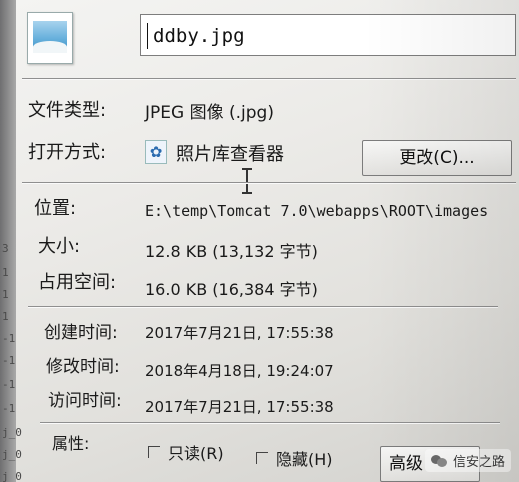 Image resolution: width=519 pixels, height=482 pixels. I want to click on watermark: 信安之路, so click(467, 460).